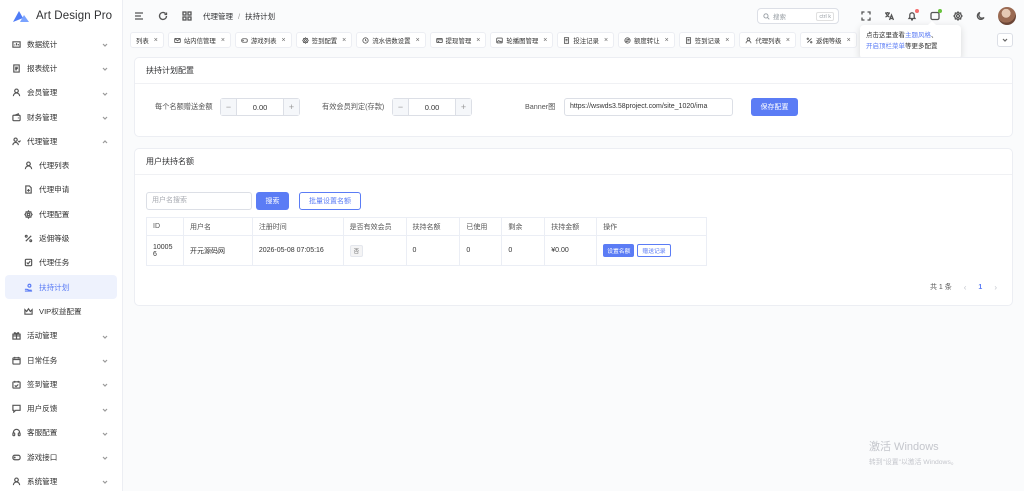  Describe the element at coordinates (54, 239) in the screenshot. I see `sidebar-item-label: 返佣等级` at that location.